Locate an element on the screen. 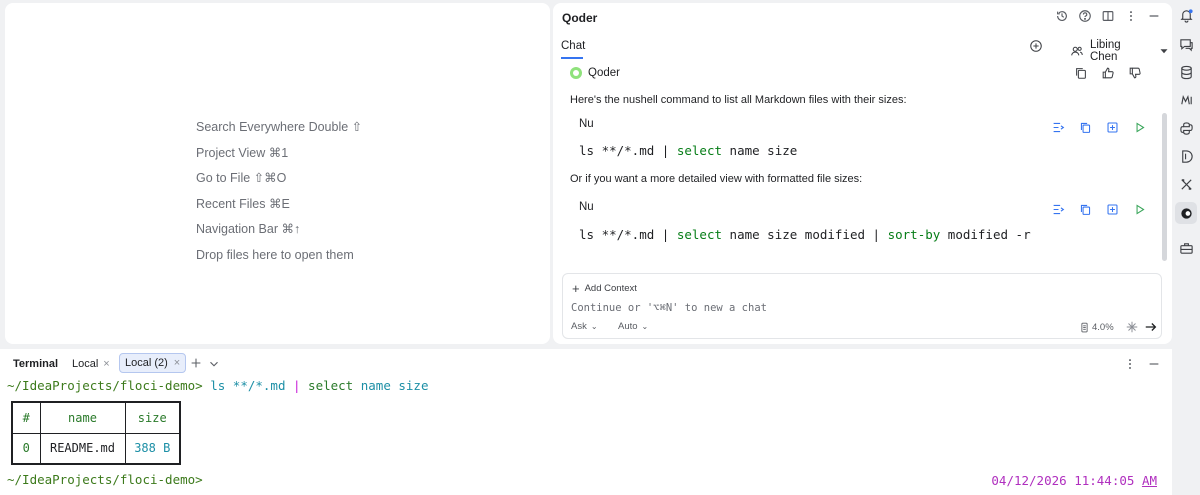  help-icon is located at coordinates (1085, 16).